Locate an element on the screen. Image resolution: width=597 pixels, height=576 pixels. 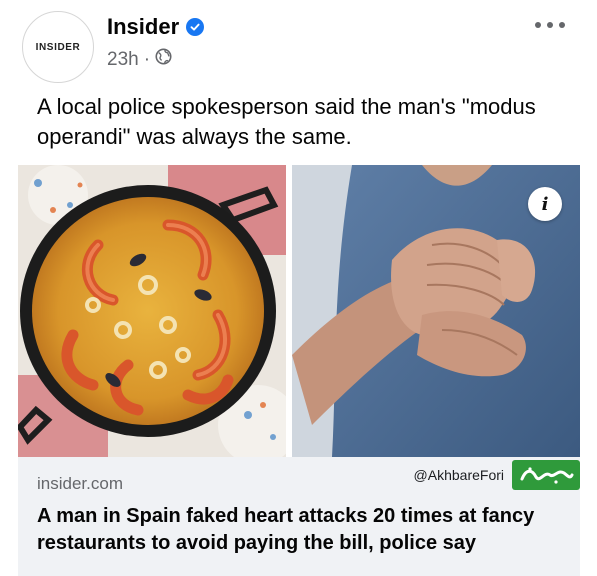
more-options-icon is located at coordinates (550, 25).